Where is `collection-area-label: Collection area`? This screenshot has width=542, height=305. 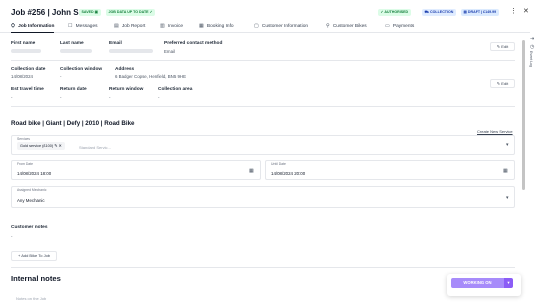
collection-area-label: Collection area is located at coordinates (175, 89).